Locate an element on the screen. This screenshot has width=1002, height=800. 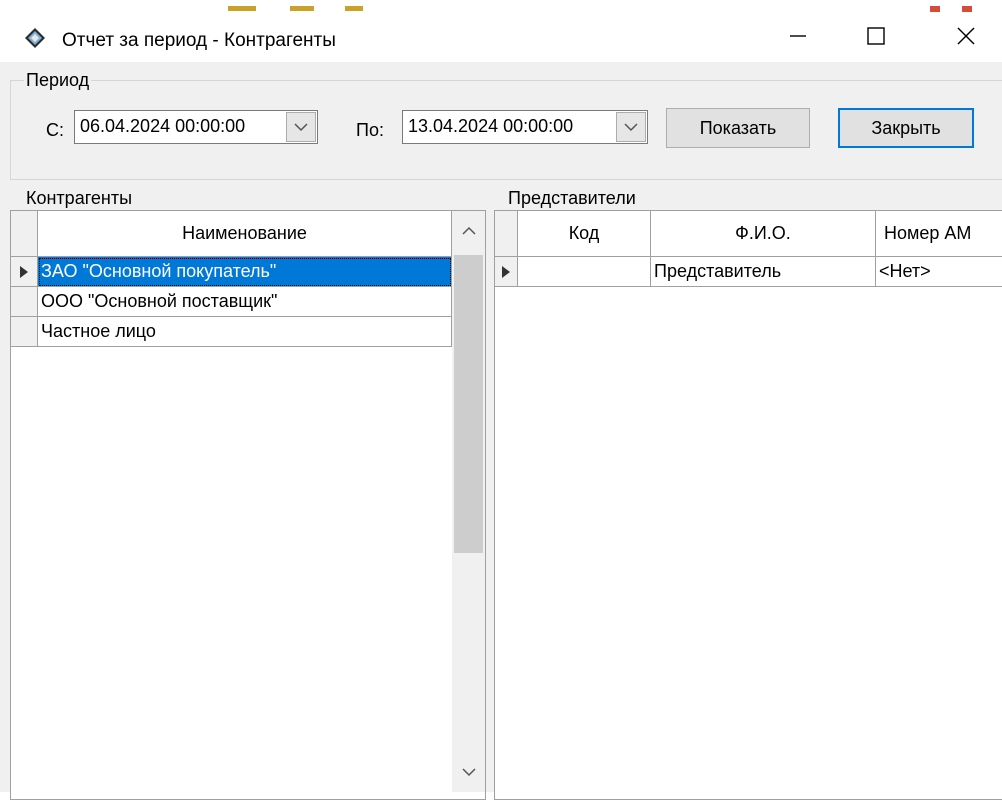
representatives-legend: Представители is located at coordinates (572, 198).